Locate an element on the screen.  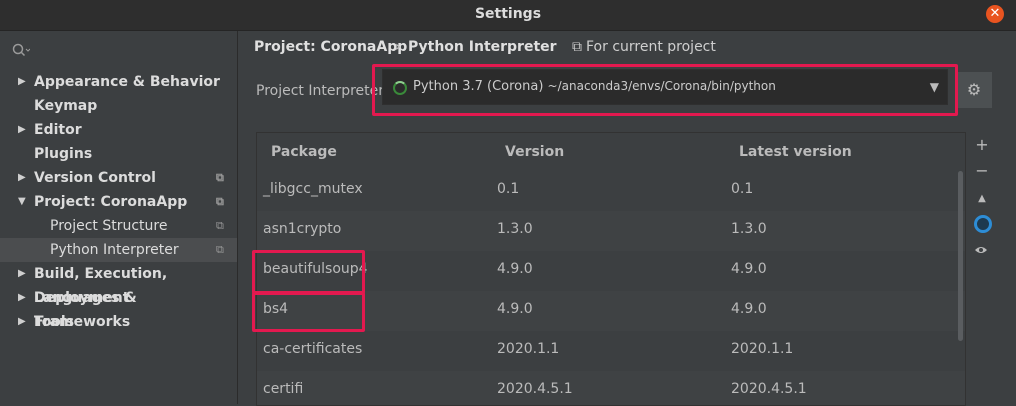
window-title: Settings is located at coordinates (508, 14).